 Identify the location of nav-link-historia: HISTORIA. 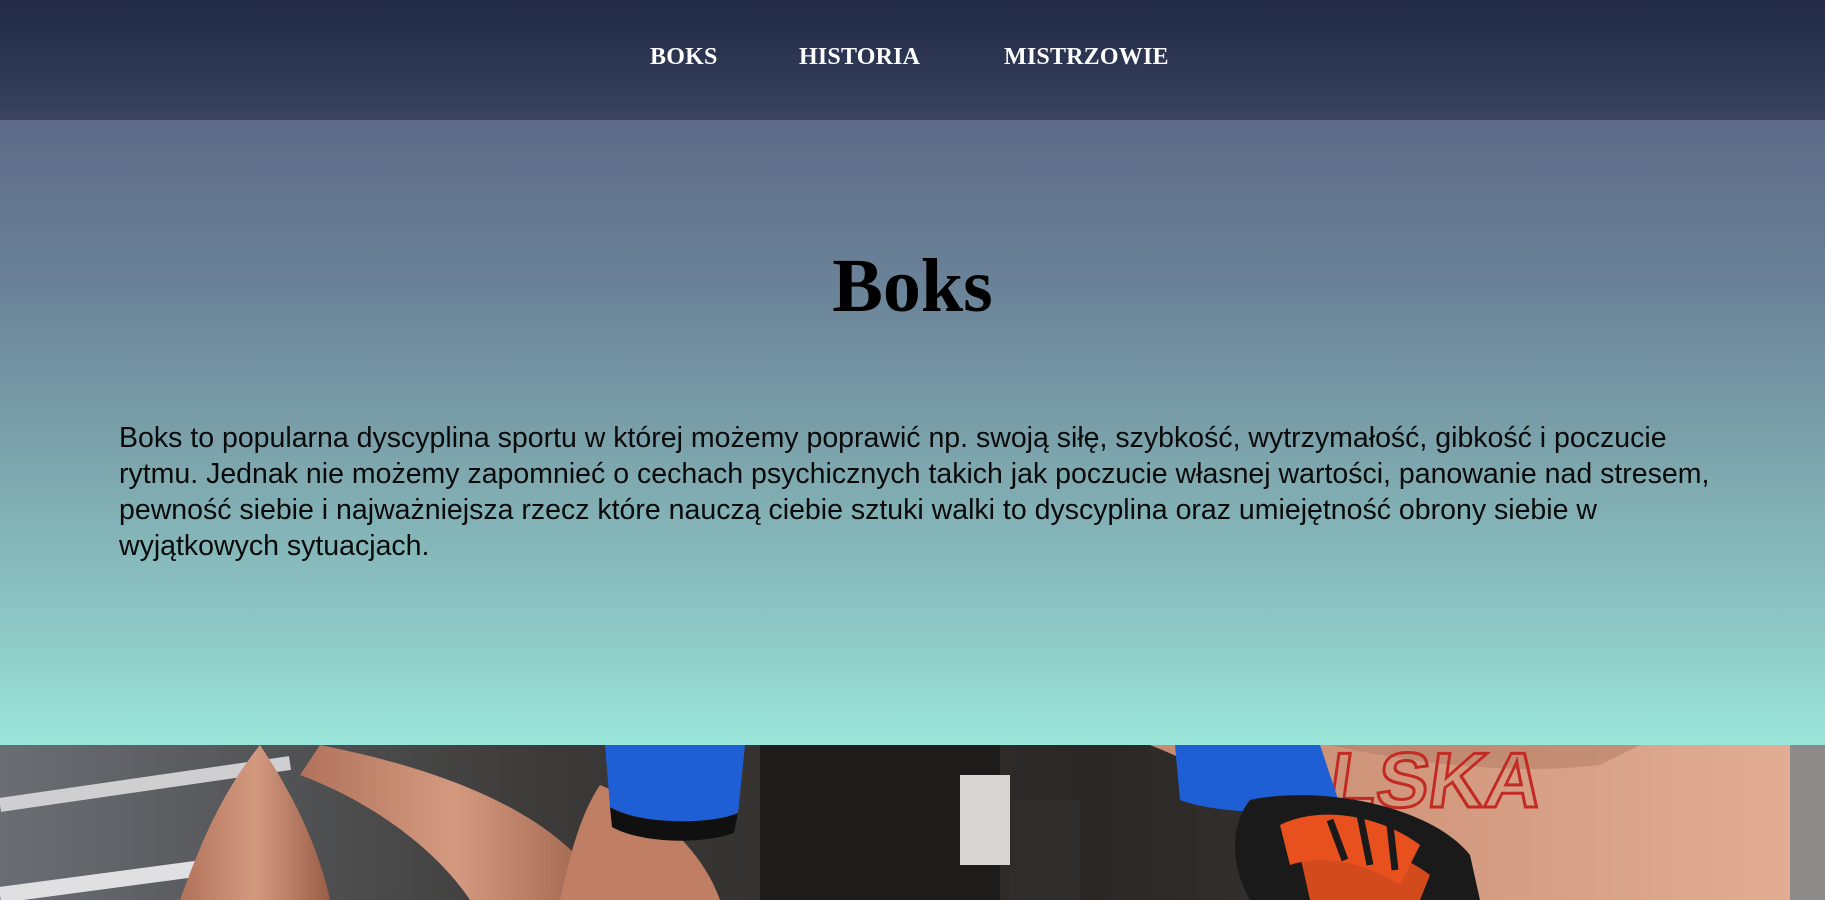
(859, 57).